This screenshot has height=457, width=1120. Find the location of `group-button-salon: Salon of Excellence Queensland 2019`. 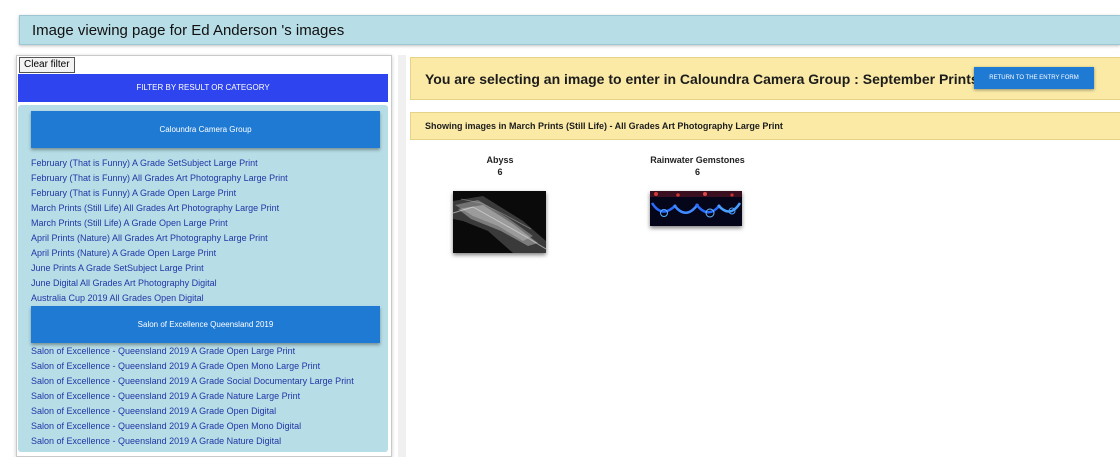

group-button-salon: Salon of Excellence Queensland 2019 is located at coordinates (205, 324).